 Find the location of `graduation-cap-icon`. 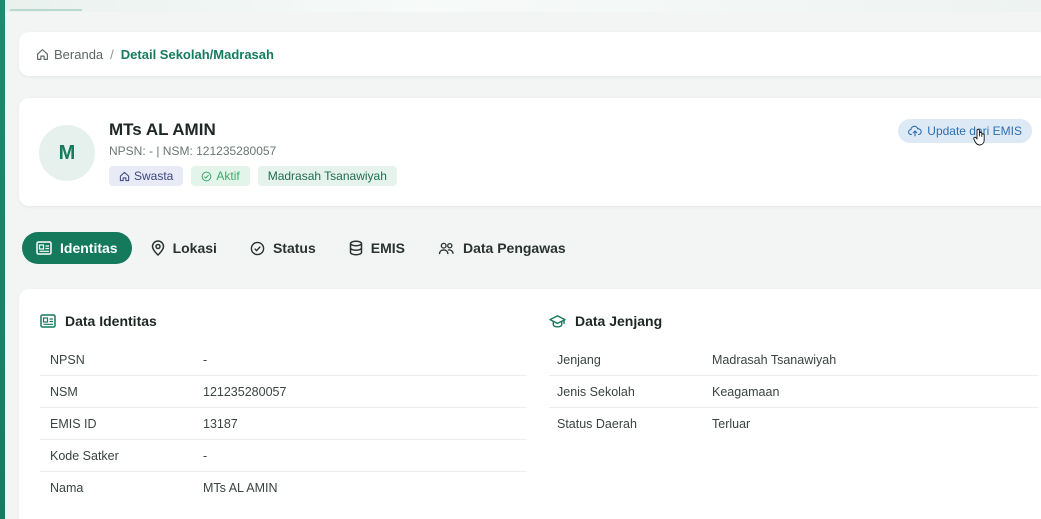

graduation-cap-icon is located at coordinates (557, 321).